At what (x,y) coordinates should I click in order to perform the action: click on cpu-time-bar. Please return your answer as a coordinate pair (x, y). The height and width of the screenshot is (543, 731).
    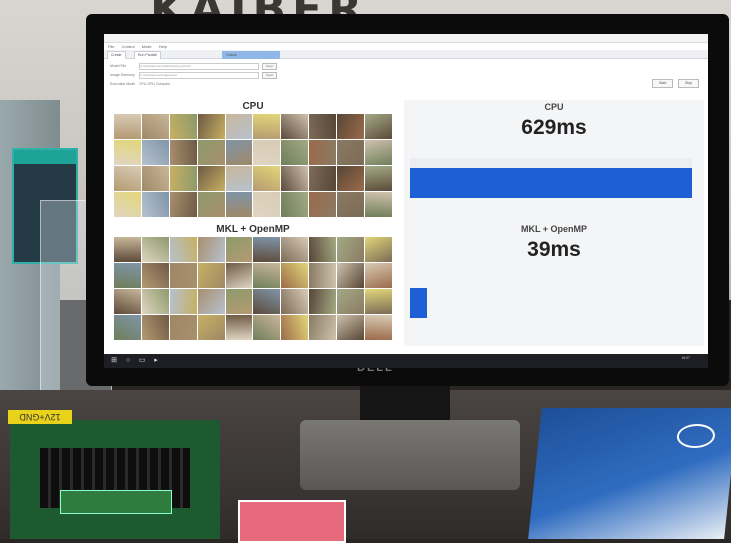
    Looking at the image, I should click on (551, 183).